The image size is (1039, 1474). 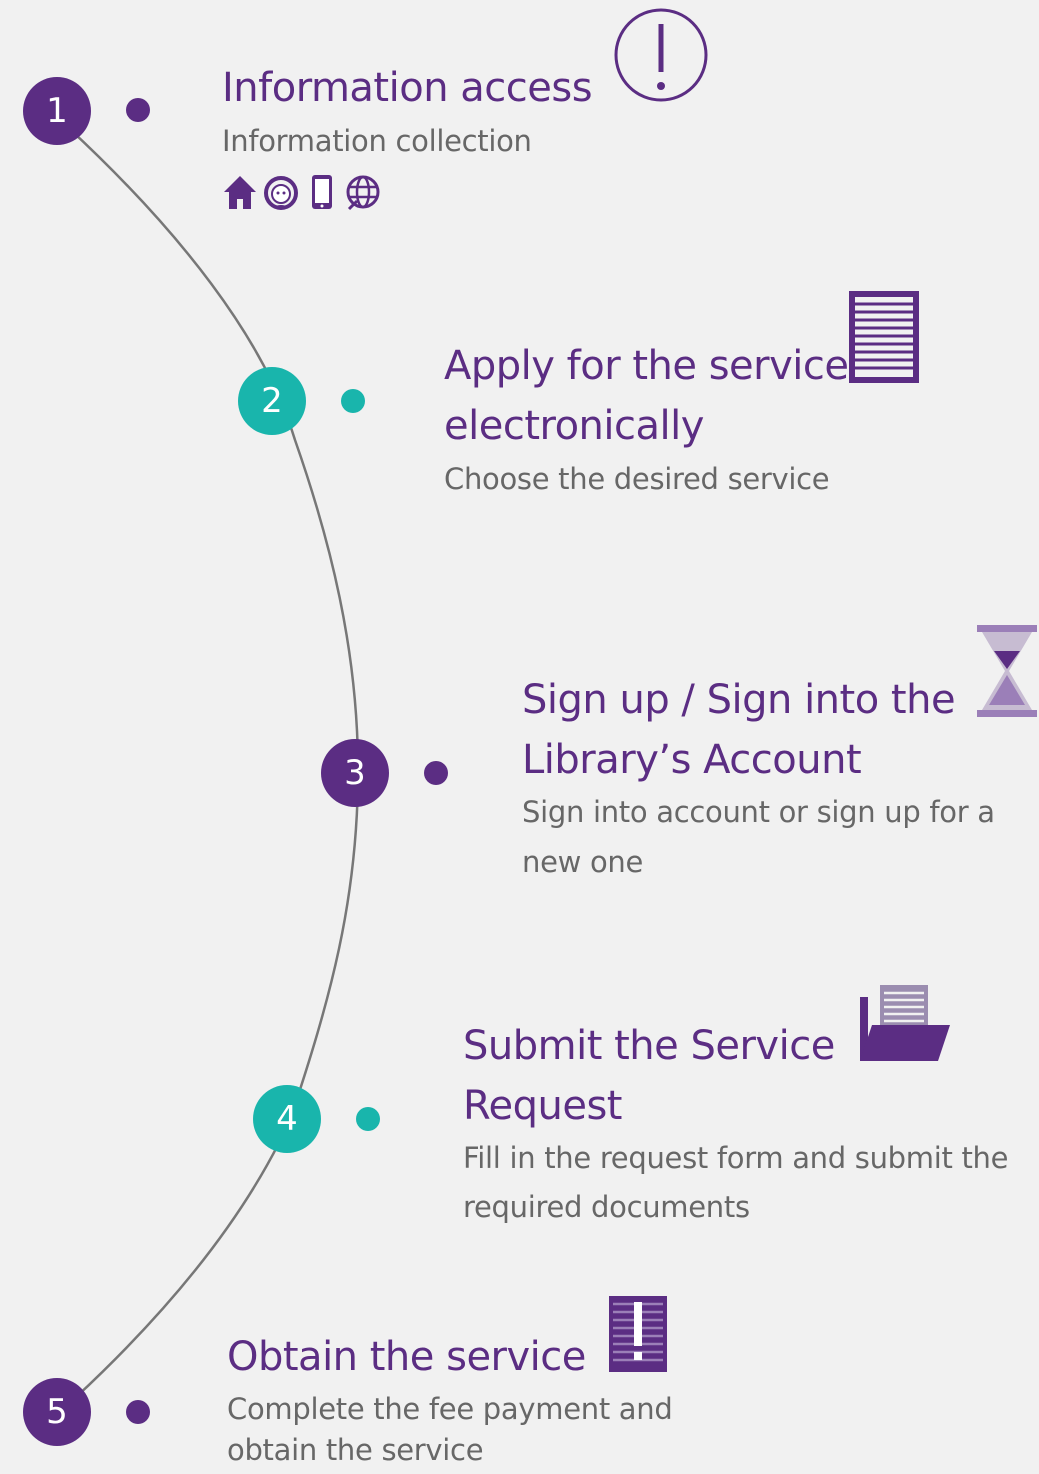 What do you see at coordinates (739, 700) in the screenshot?
I see `step-3-title-line1: Sign up / Sign into the` at bounding box center [739, 700].